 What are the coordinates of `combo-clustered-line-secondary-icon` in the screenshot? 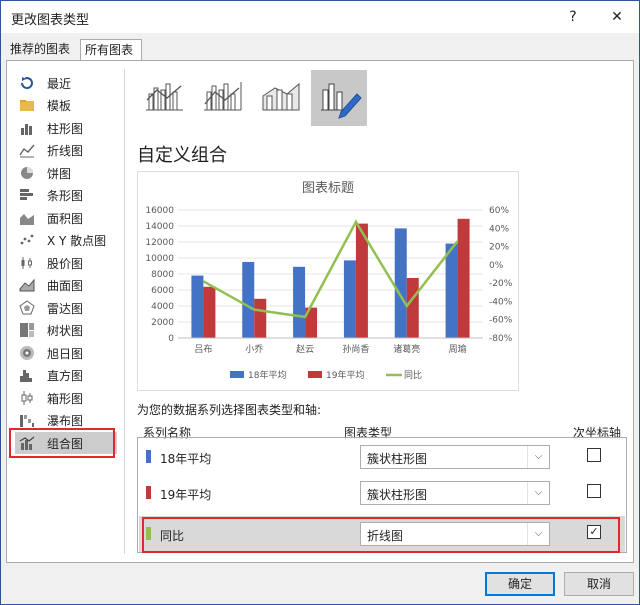 It's located at (223, 96).